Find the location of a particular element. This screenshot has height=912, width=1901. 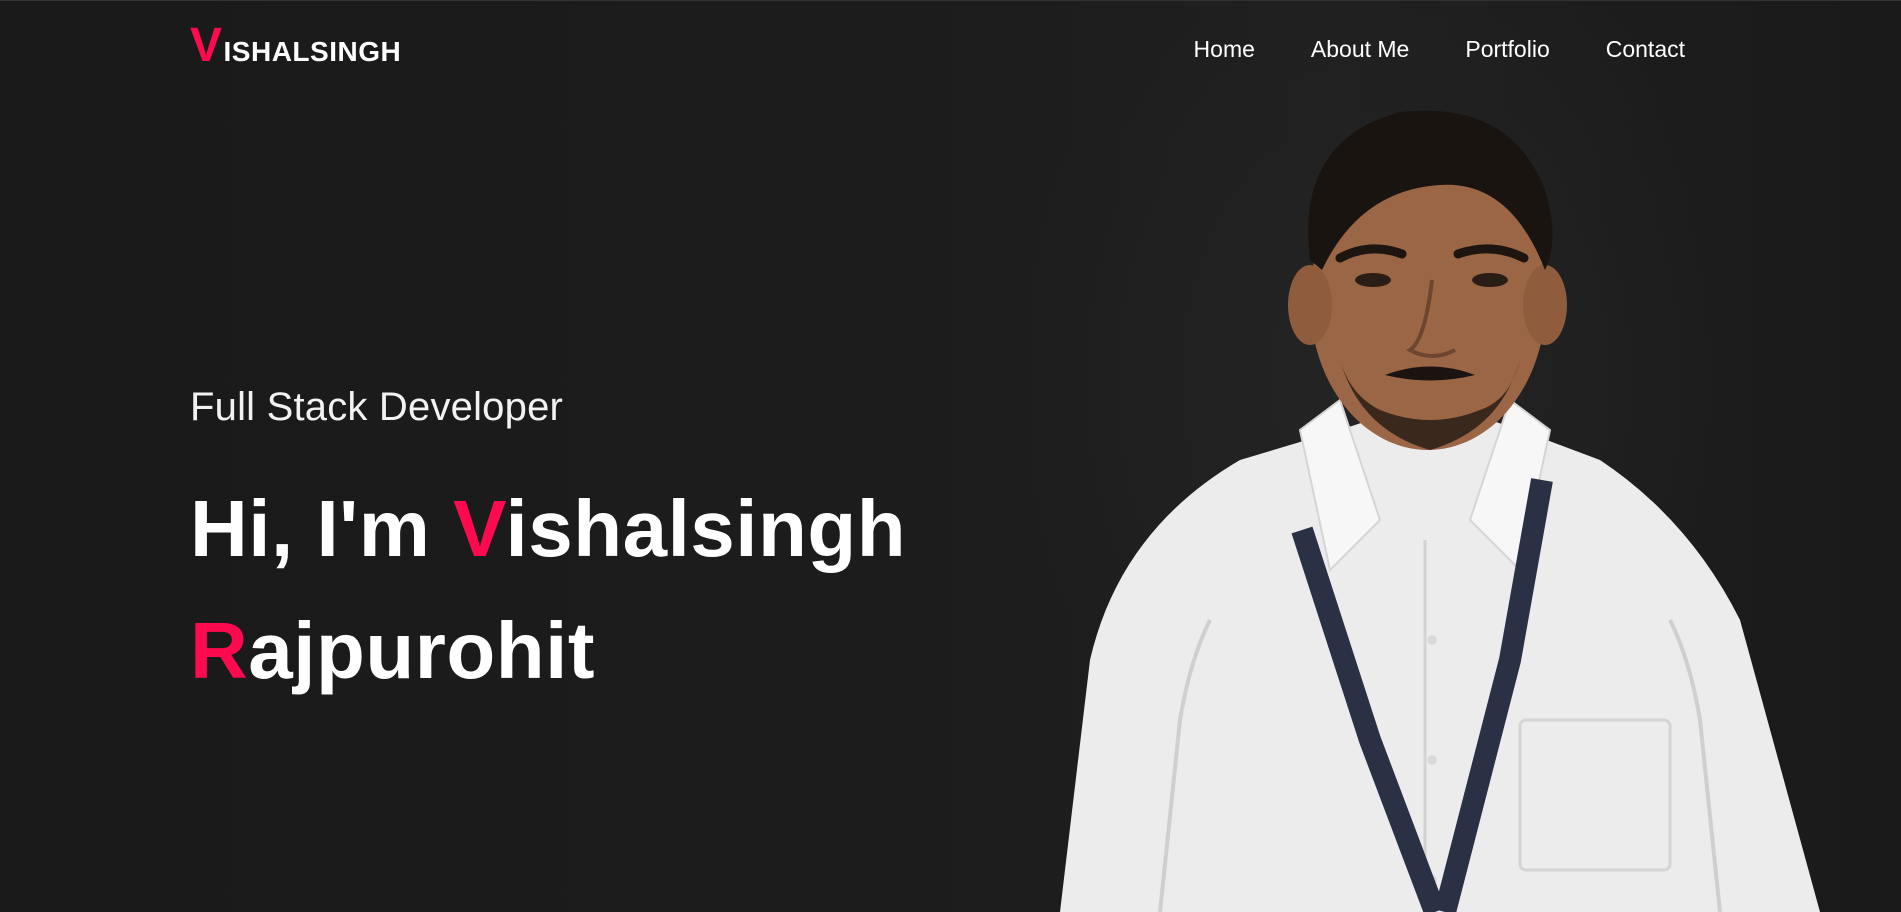

nav-portfolio: Portfolio is located at coordinates (1507, 49).